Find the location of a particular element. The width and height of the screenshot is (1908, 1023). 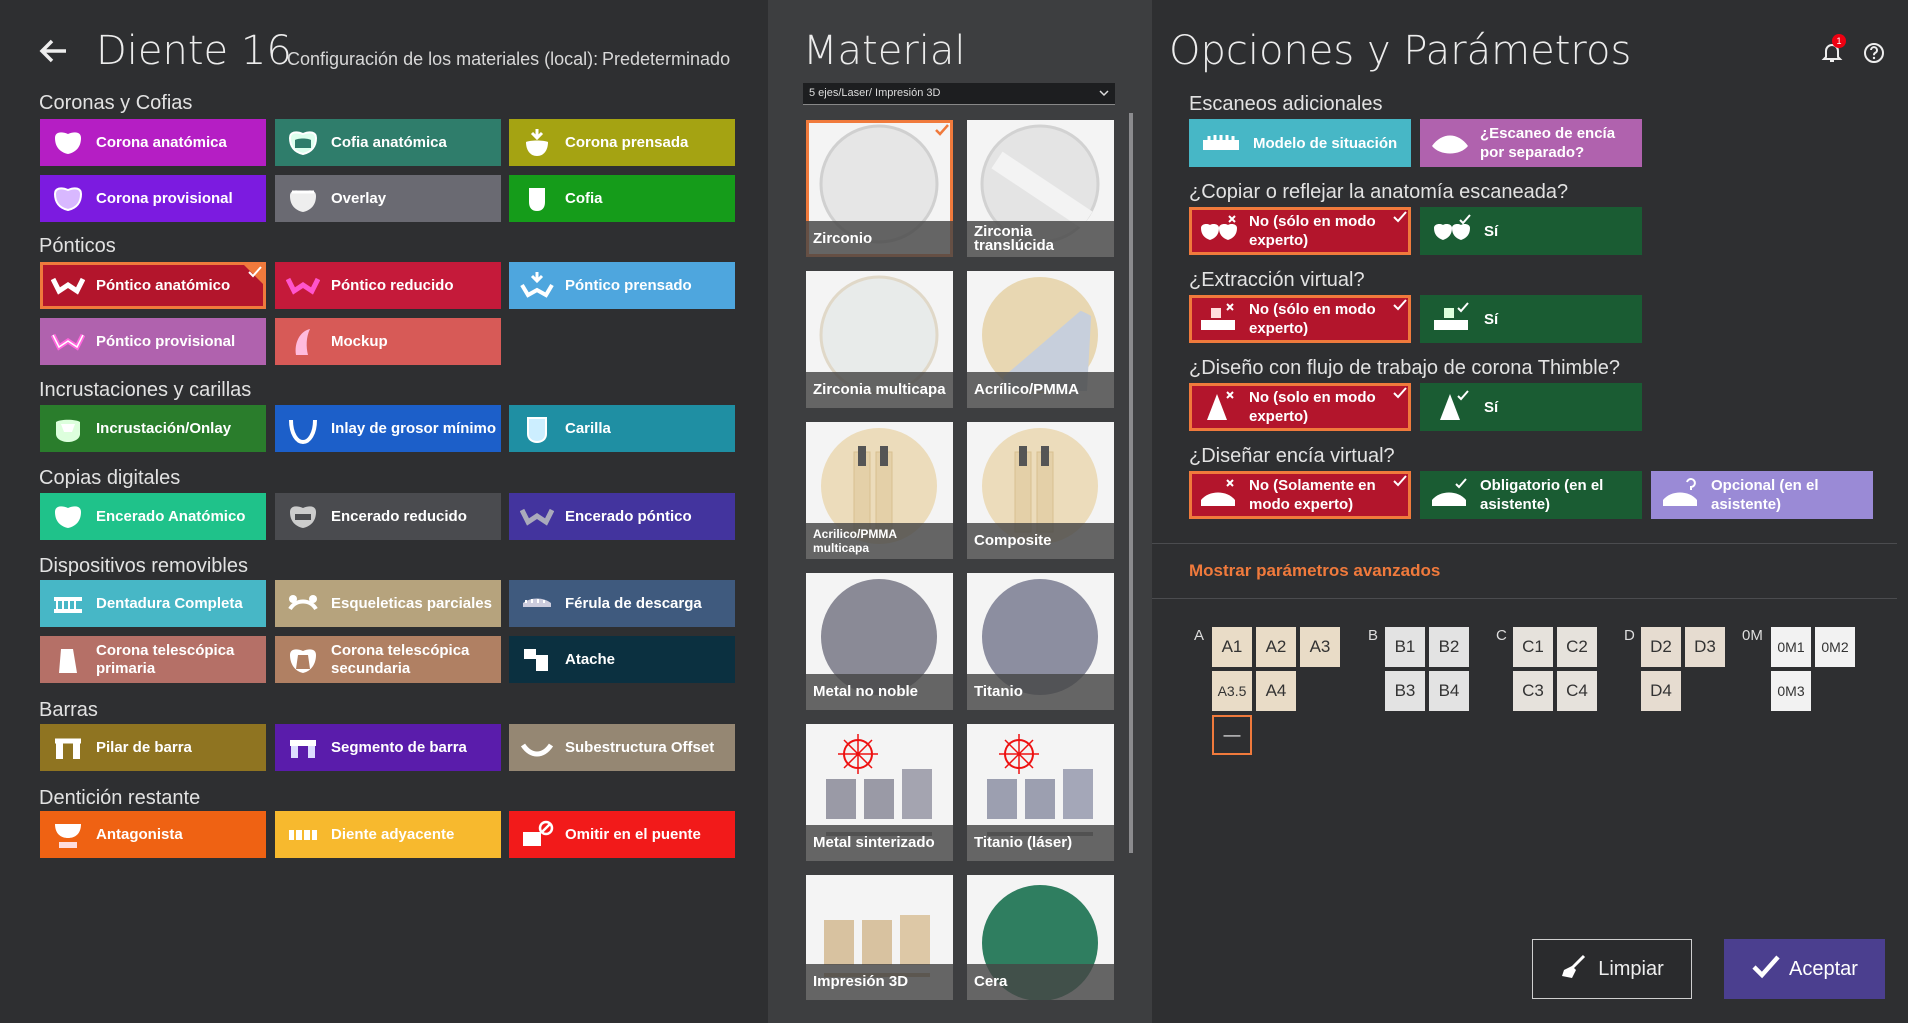

btn-ferula-descarga: Férula de descarga is located at coordinates (622, 603).